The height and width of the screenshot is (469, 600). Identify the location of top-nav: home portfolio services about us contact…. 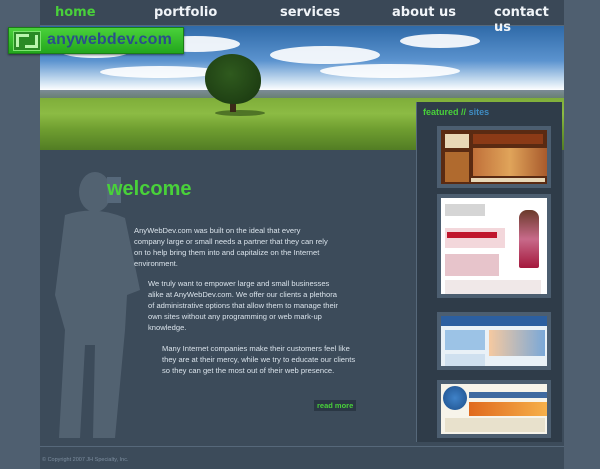
(302, 17).